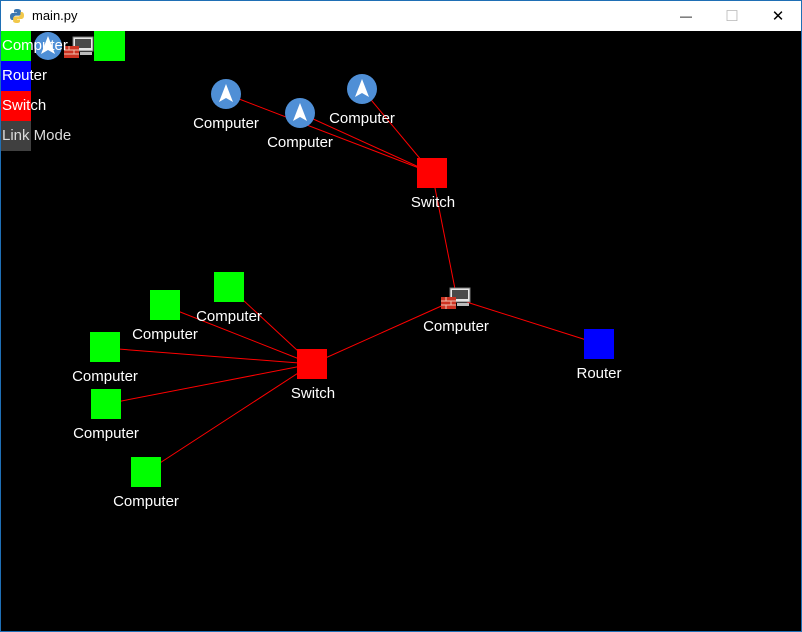  Describe the element at coordinates (401, 16) in the screenshot. I see `title-bar: main.py — ☐ ✕` at that location.